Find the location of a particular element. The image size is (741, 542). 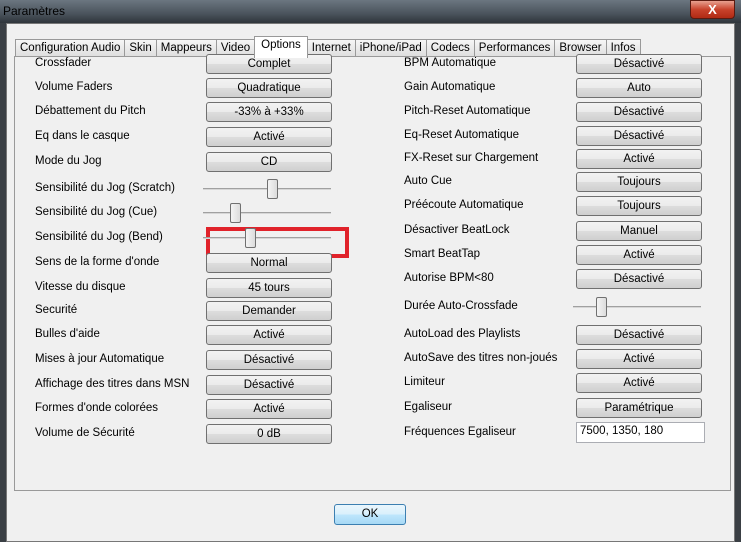

smart-beattap-button: Activé is located at coordinates (639, 255).